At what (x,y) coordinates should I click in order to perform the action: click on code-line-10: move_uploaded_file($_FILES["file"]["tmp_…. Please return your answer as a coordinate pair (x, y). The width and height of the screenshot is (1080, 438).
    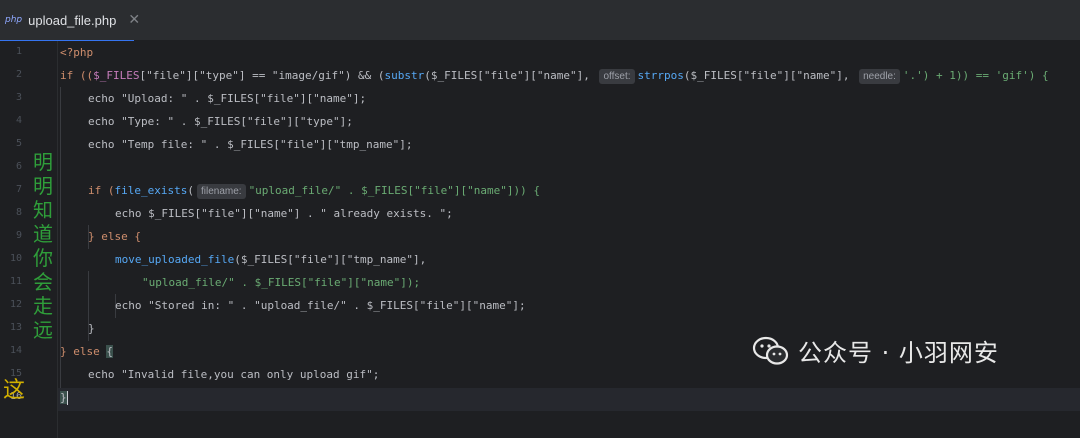
    Looking at the image, I should click on (271, 259).